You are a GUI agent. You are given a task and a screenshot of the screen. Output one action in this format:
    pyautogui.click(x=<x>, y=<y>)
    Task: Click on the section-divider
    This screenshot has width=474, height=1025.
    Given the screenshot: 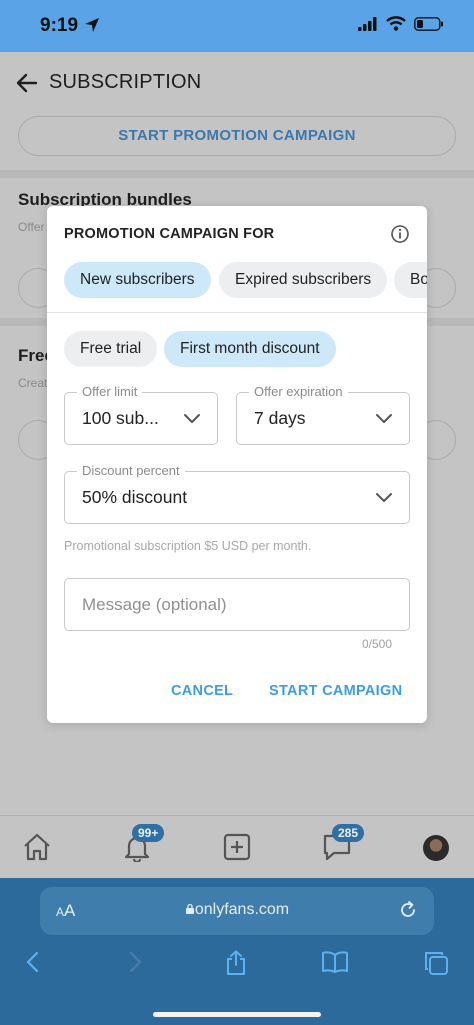 What is the action you would take?
    pyautogui.click(x=237, y=174)
    